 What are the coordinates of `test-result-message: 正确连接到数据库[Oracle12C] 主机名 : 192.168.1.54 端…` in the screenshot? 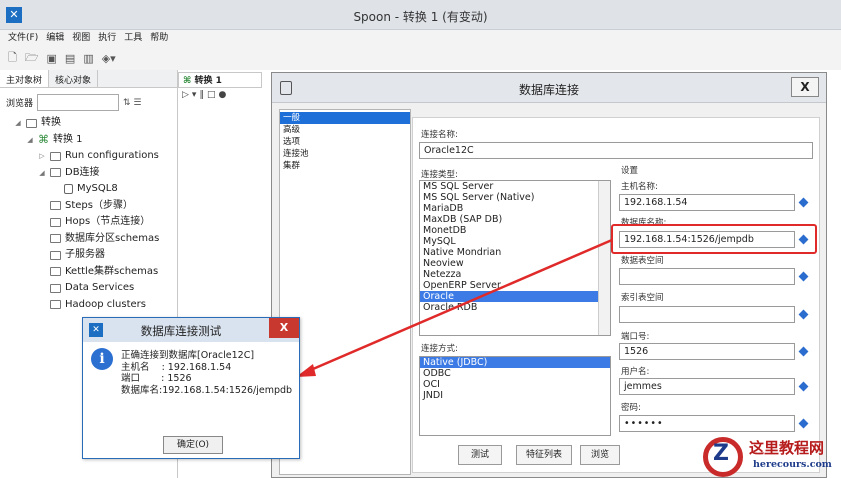 It's located at (207, 373).